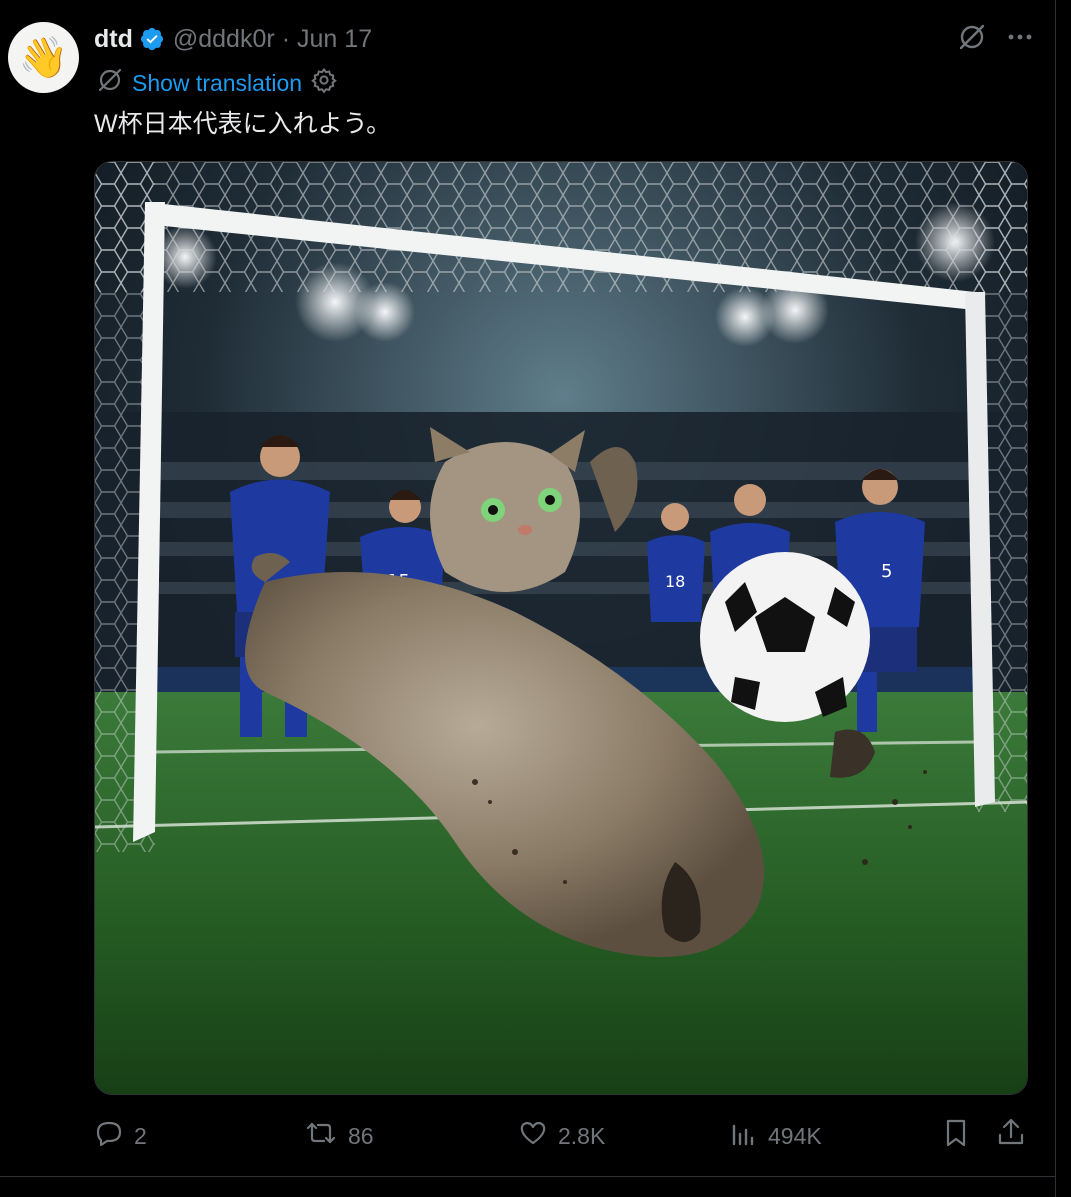  Describe the element at coordinates (334, 39) in the screenshot. I see `post-date: Jun 17` at that location.